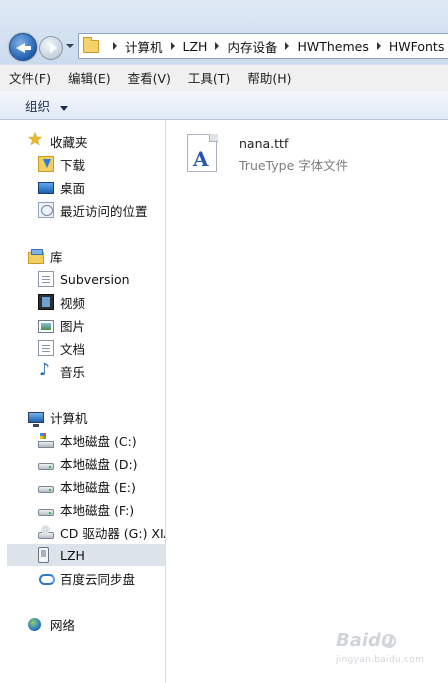 The height and width of the screenshot is (683, 448). Describe the element at coordinates (209, 77) in the screenshot. I see `menu-tools: 工具(T)` at that location.